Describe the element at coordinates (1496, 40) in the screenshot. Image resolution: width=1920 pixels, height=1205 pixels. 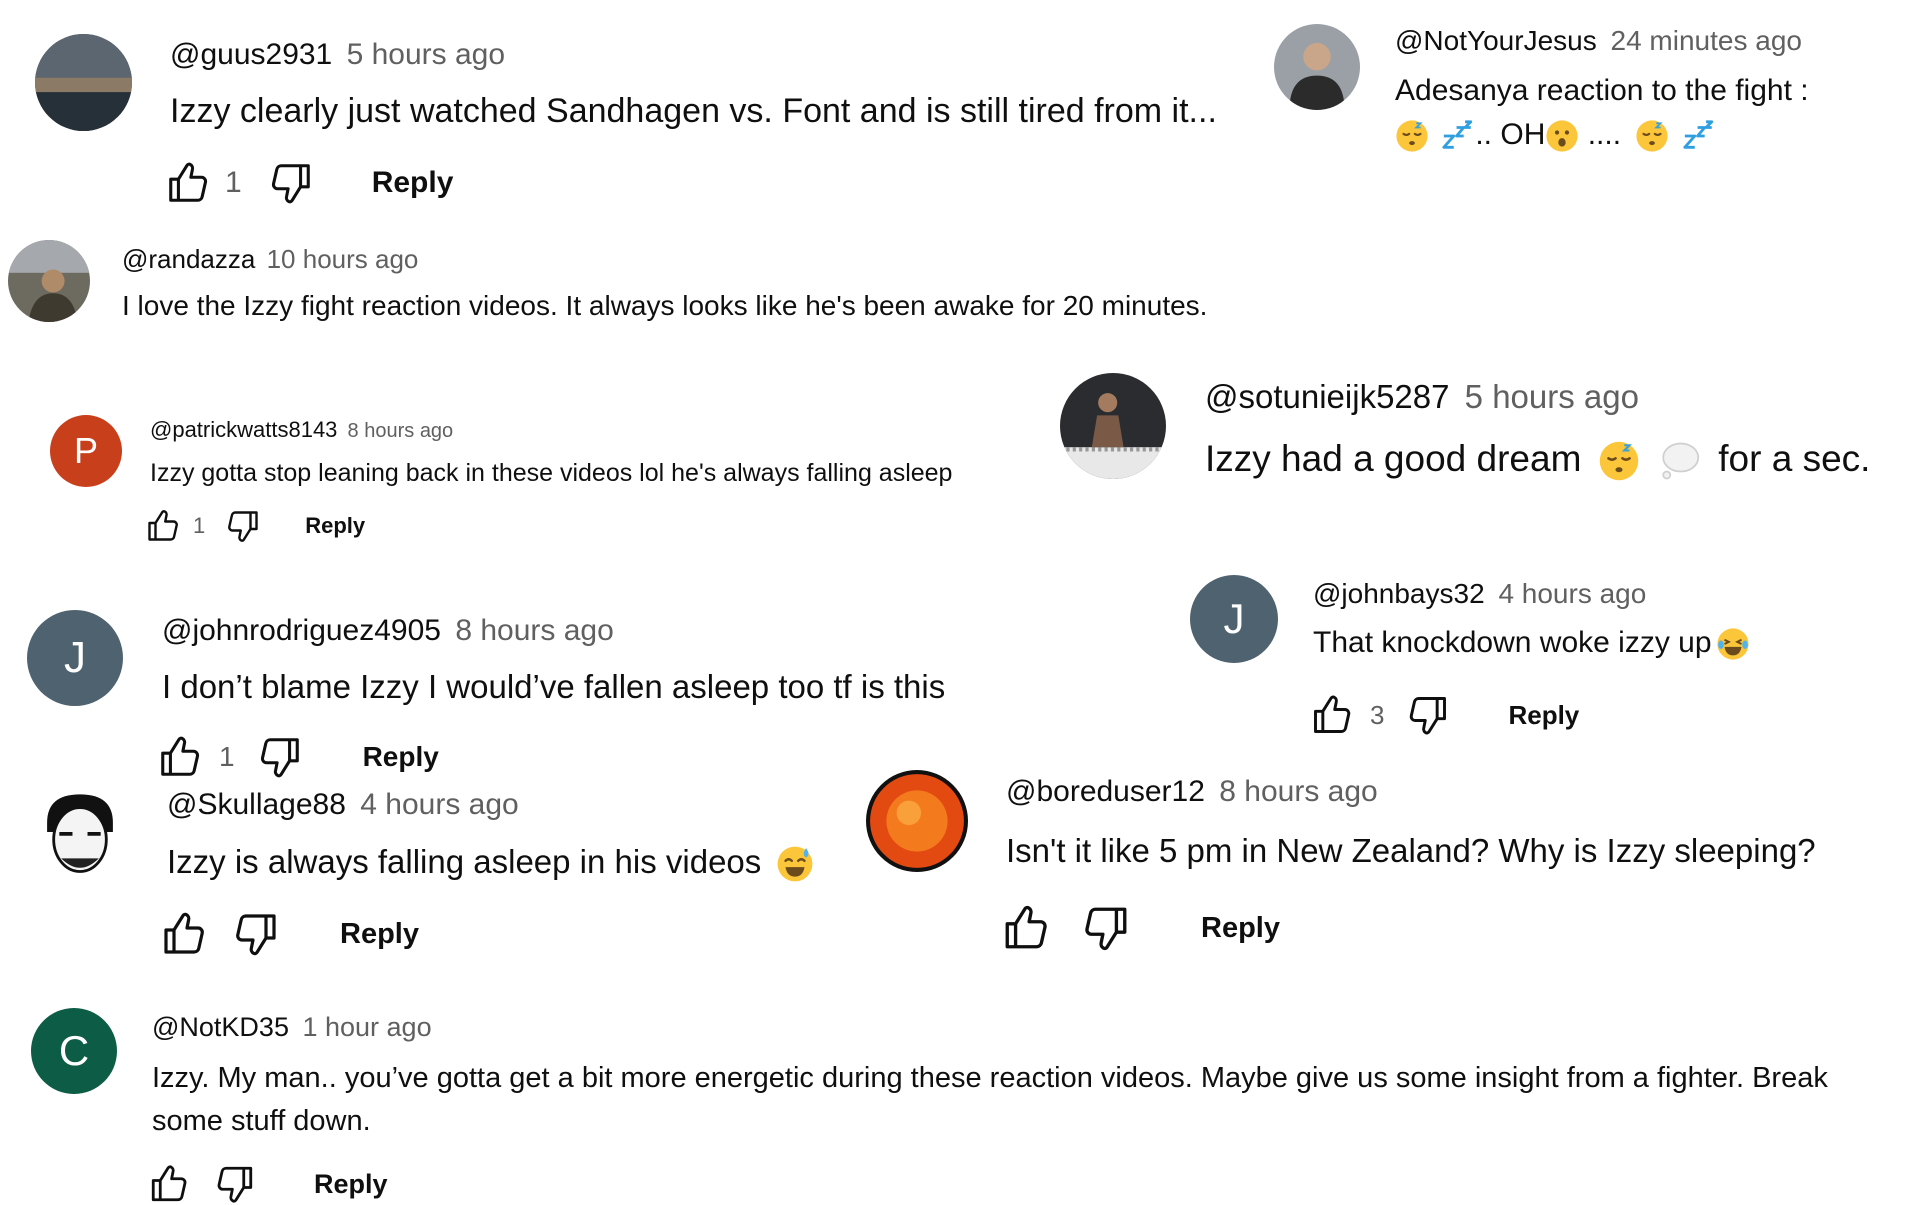
I see `author-name: @NotYourJesus` at that location.